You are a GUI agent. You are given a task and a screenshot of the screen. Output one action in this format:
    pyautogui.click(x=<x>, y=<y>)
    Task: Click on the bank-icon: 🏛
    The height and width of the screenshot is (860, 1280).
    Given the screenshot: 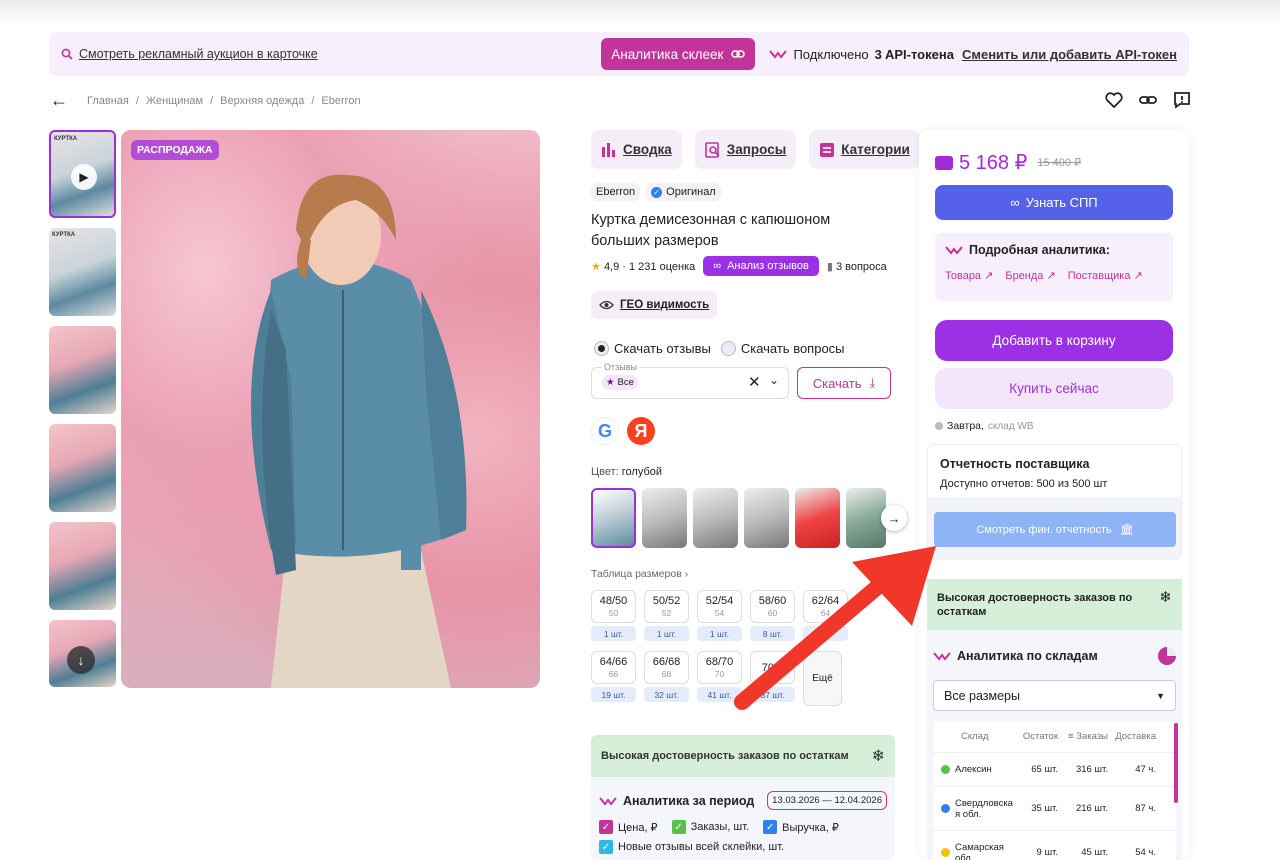 What is the action you would take?
    pyautogui.click(x=1126, y=530)
    